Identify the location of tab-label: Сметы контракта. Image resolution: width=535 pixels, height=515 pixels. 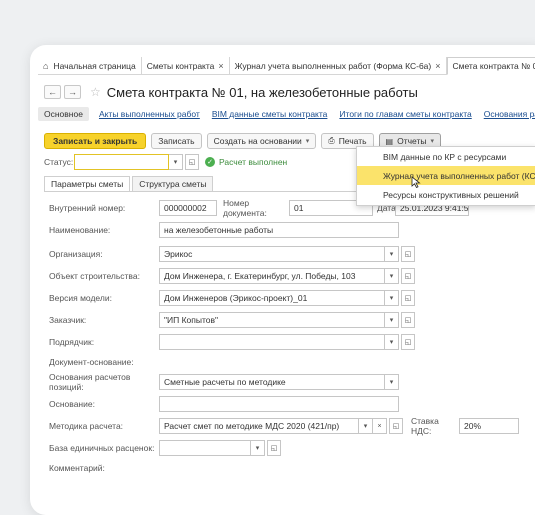
(181, 66).